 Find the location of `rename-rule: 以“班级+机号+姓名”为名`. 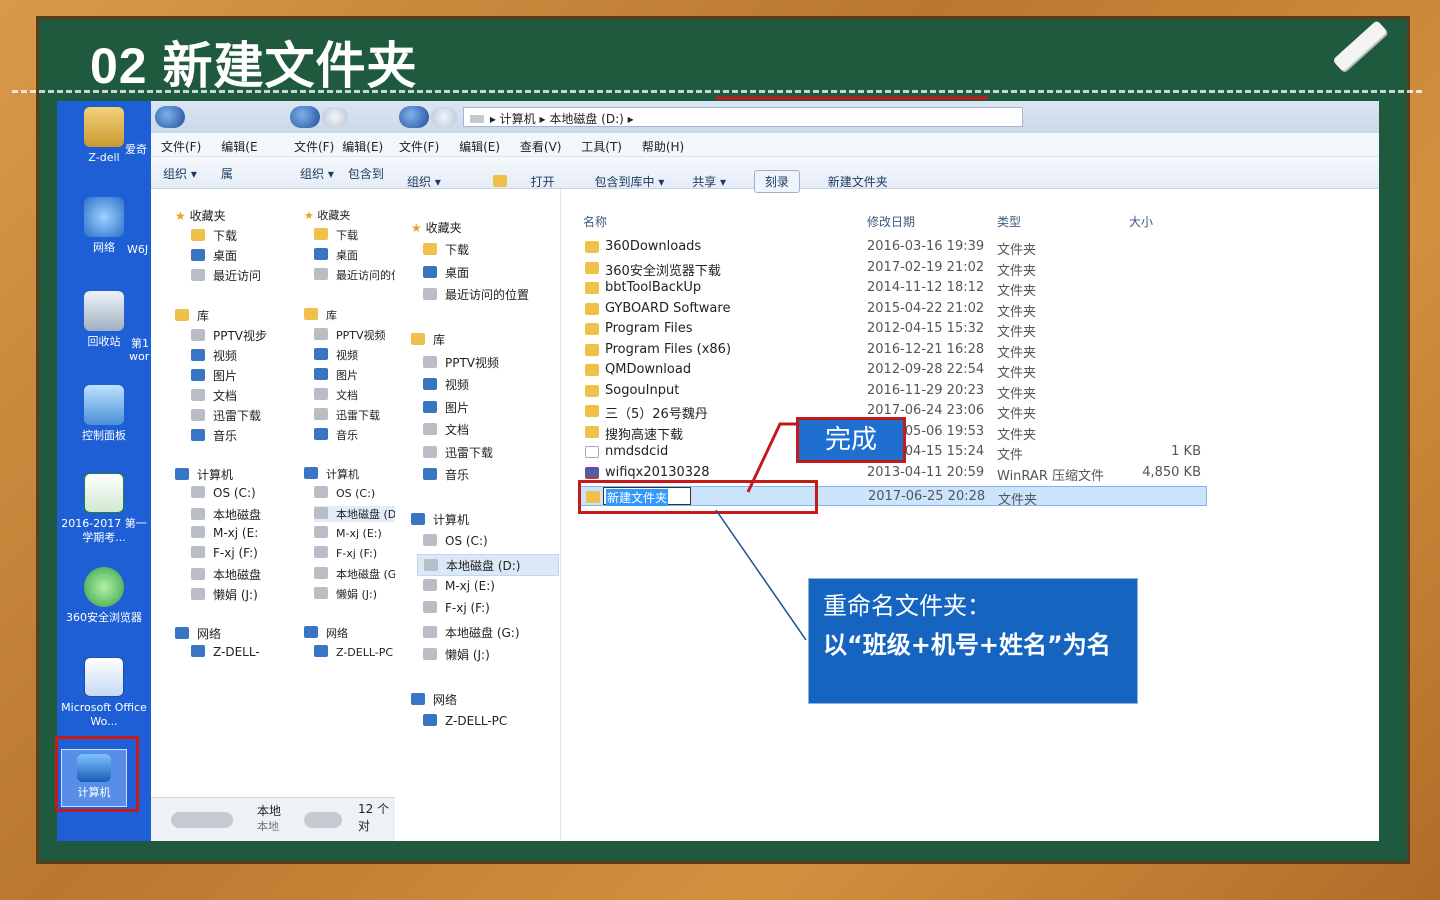

rename-rule: 以“班级+机号+姓名”为名 is located at coordinates (967, 645).